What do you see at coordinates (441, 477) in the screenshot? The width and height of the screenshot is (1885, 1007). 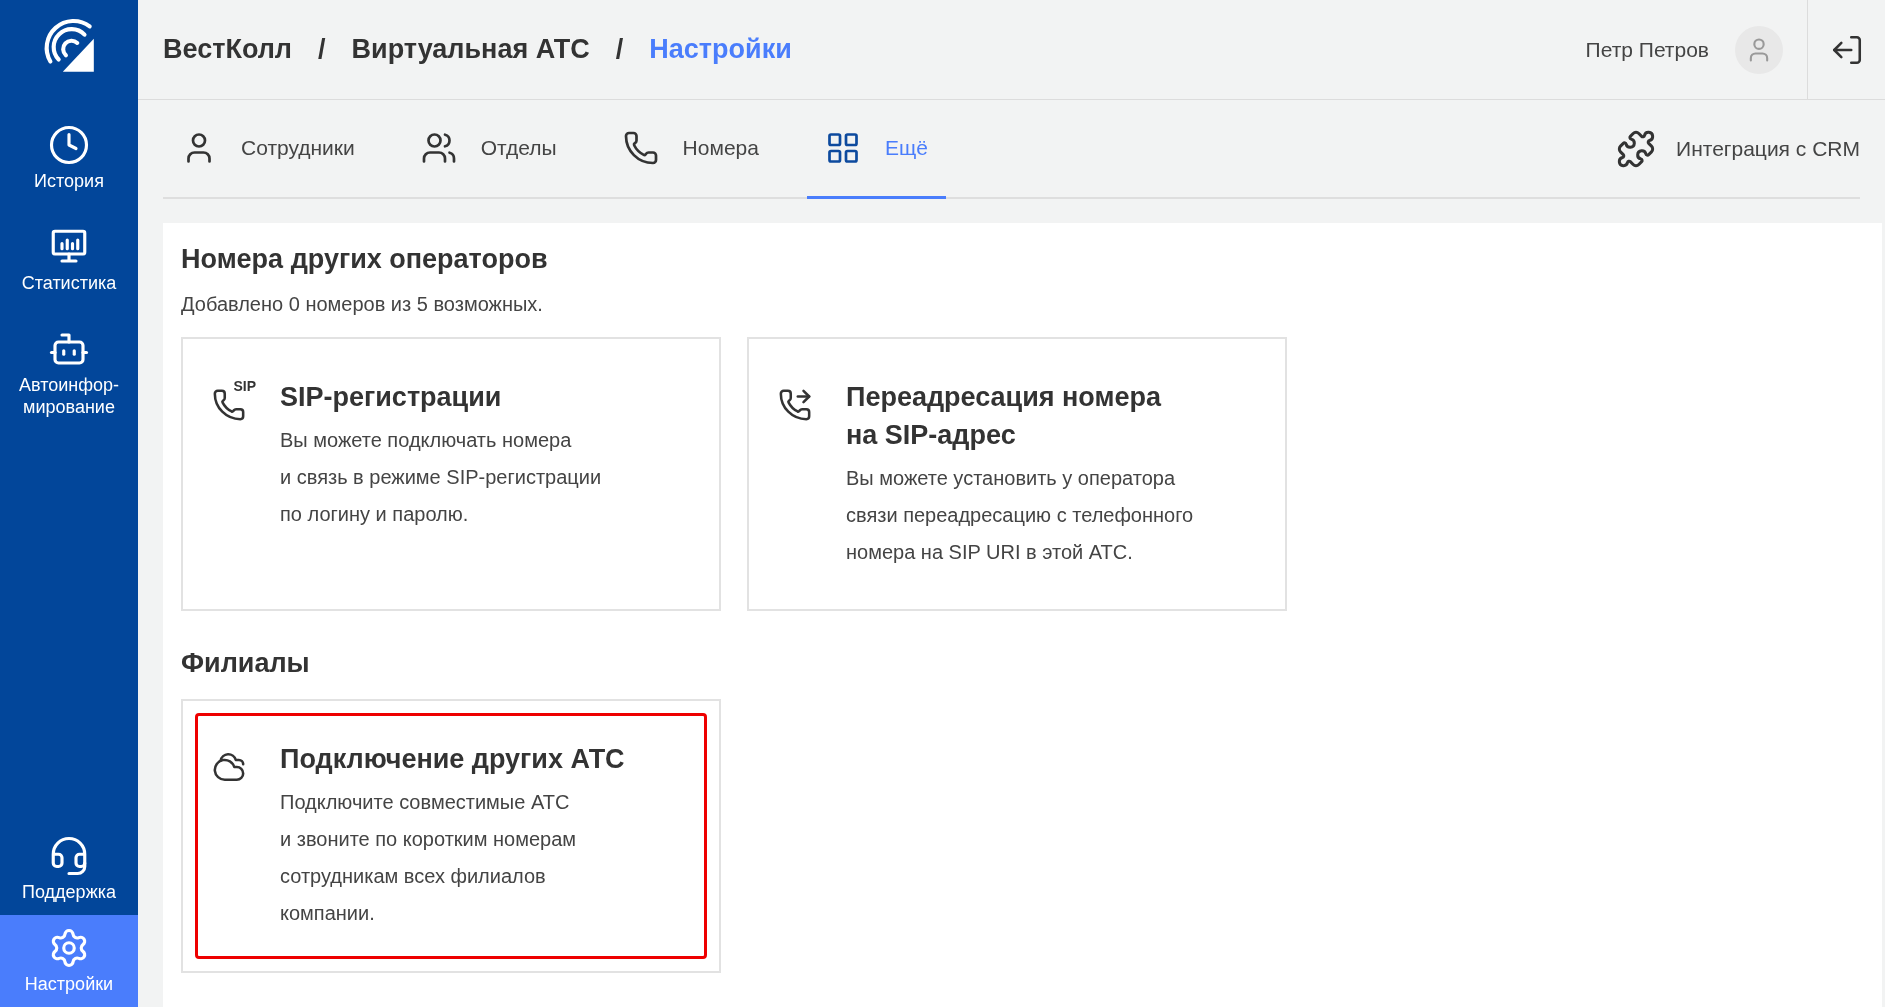 I see `card-description: Вы можете подключать номера и связь в режиме SIP-регистрации по логину и паролю.` at bounding box center [441, 477].